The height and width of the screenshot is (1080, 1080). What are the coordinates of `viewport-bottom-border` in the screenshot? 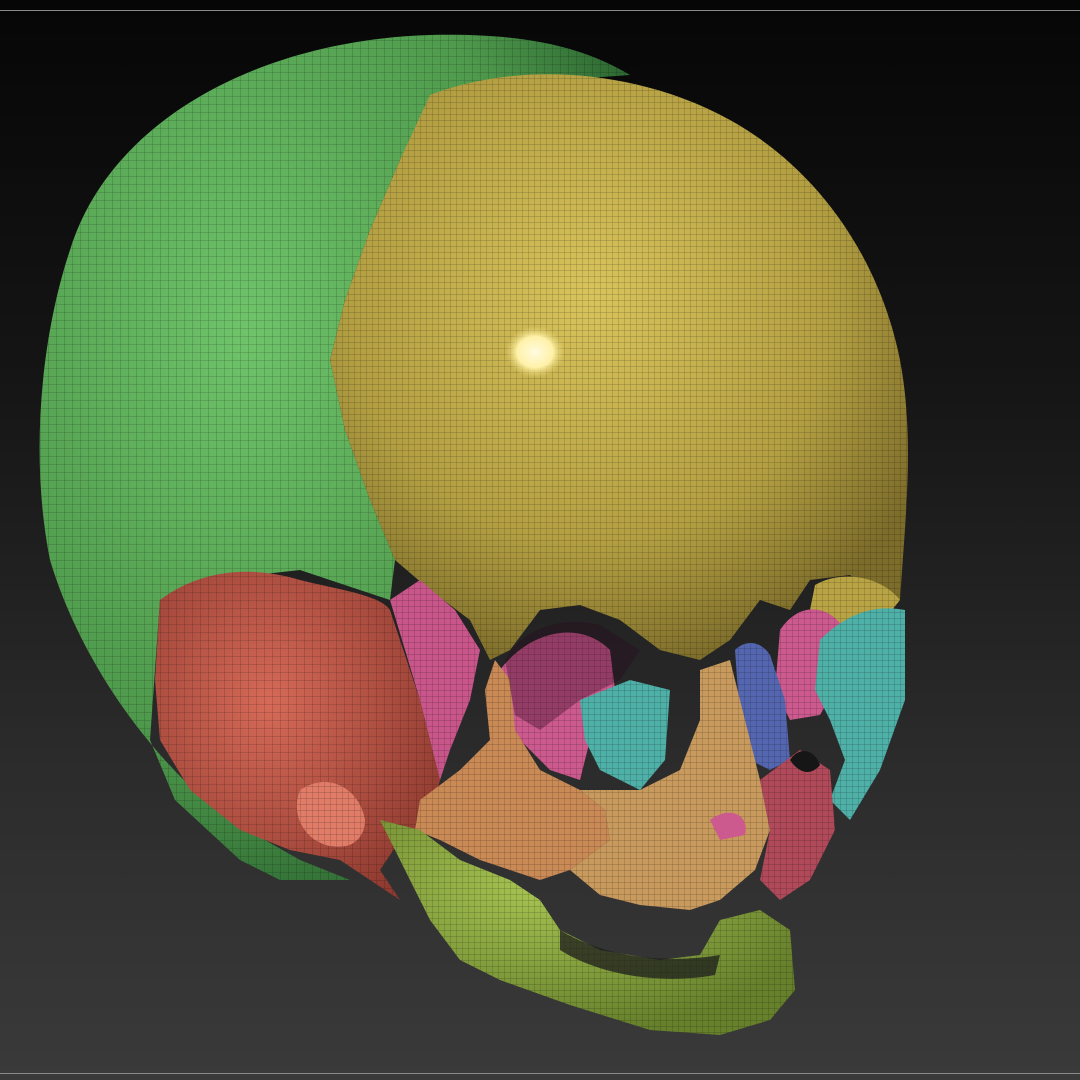 It's located at (540, 1073).